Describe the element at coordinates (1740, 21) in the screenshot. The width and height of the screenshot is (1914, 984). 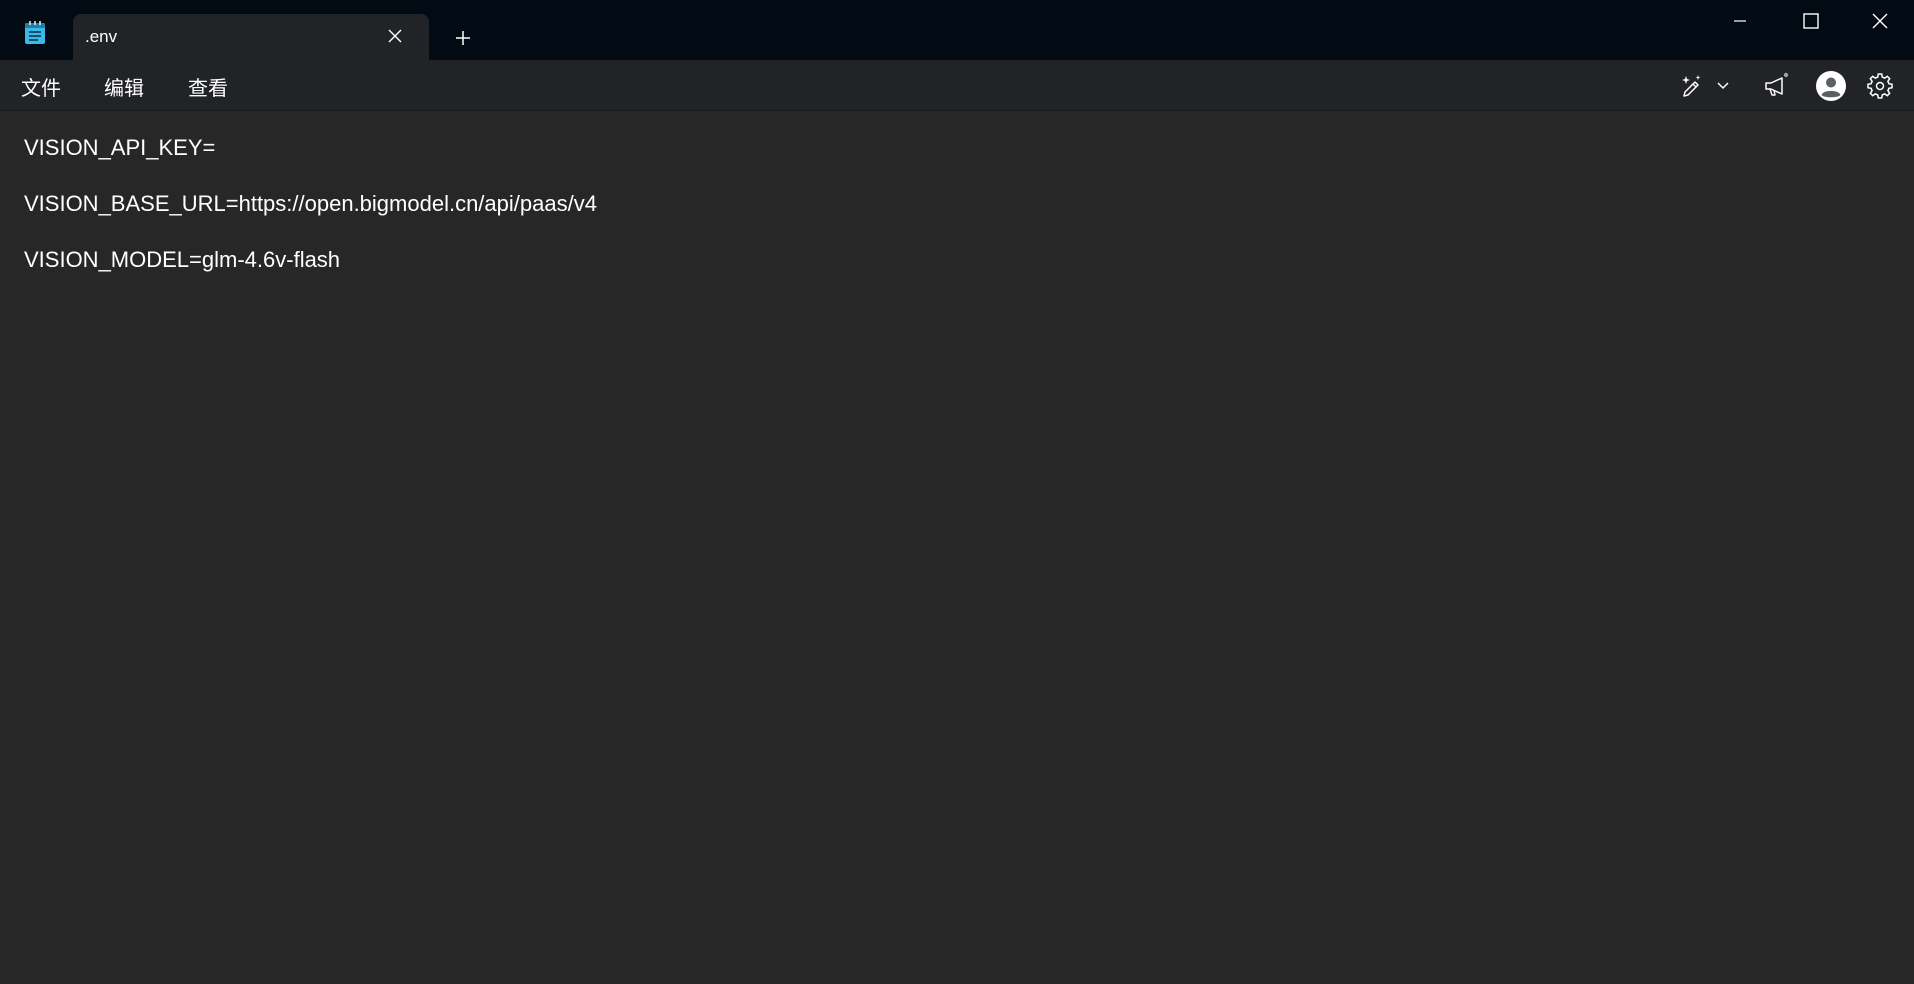
I see `minimize-icon` at that location.